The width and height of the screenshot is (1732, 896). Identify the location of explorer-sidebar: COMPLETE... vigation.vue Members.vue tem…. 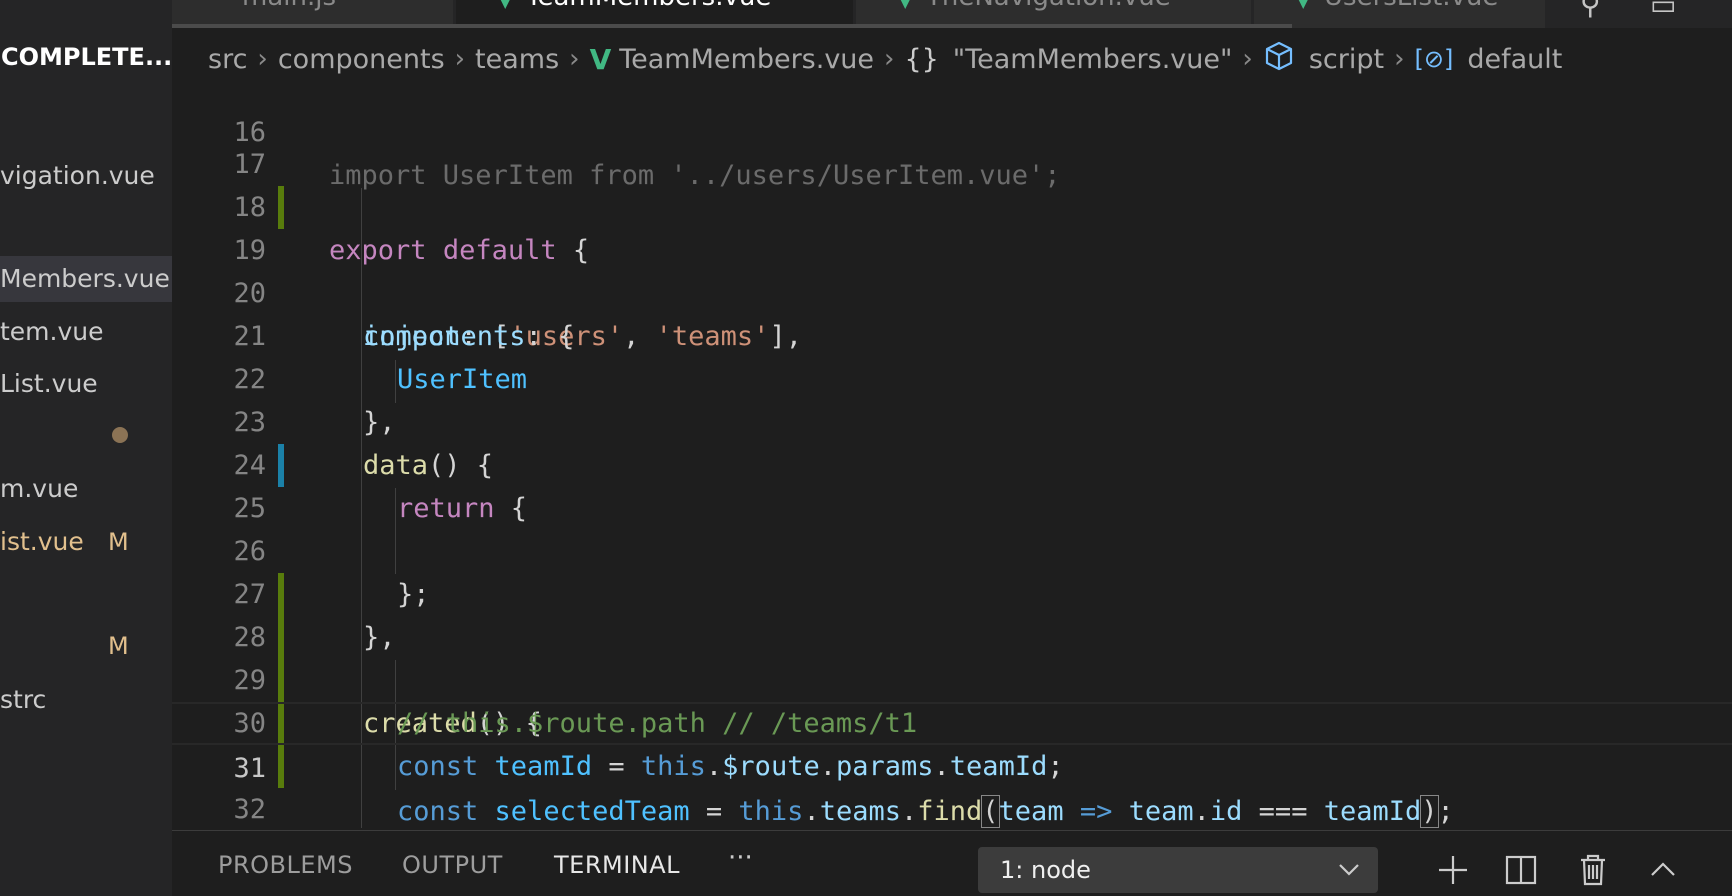
(86, 448).